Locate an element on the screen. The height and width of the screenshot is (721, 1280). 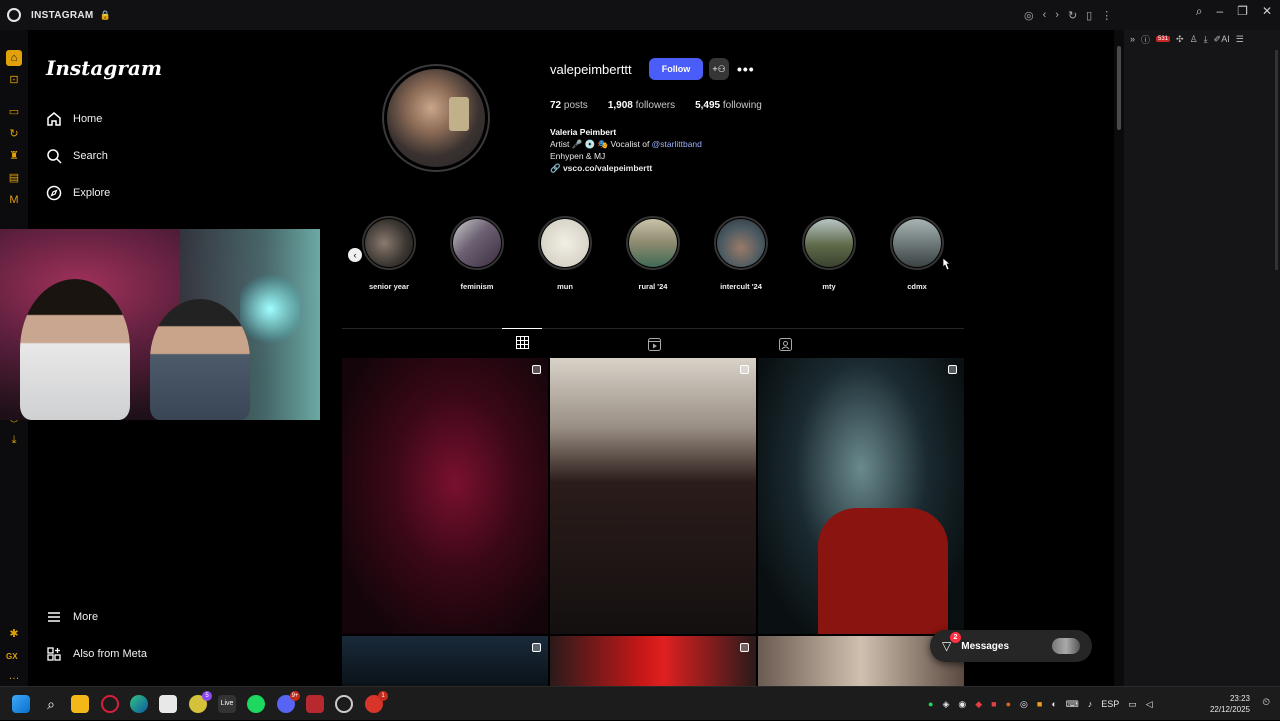
nav-item-search: Search is located at coordinates (77, 156).